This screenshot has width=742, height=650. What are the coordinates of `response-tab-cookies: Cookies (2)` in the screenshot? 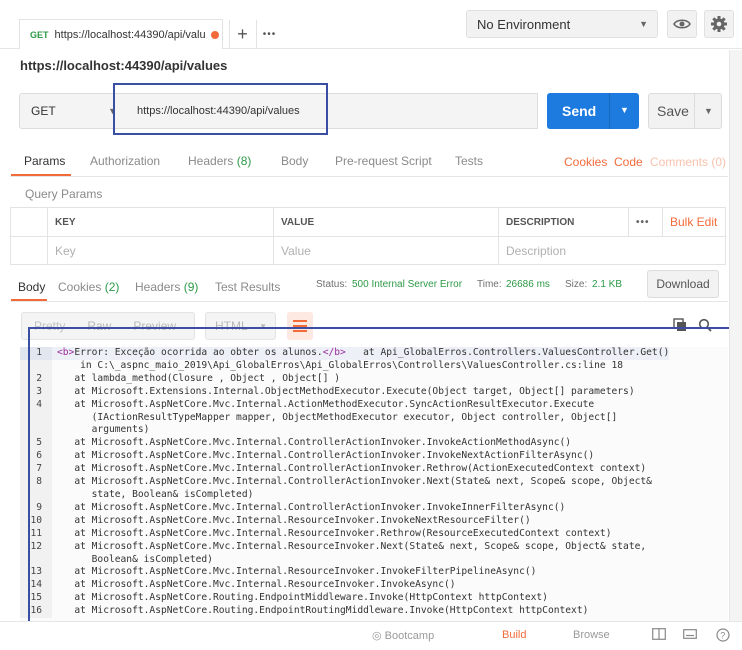 It's located at (88, 287).